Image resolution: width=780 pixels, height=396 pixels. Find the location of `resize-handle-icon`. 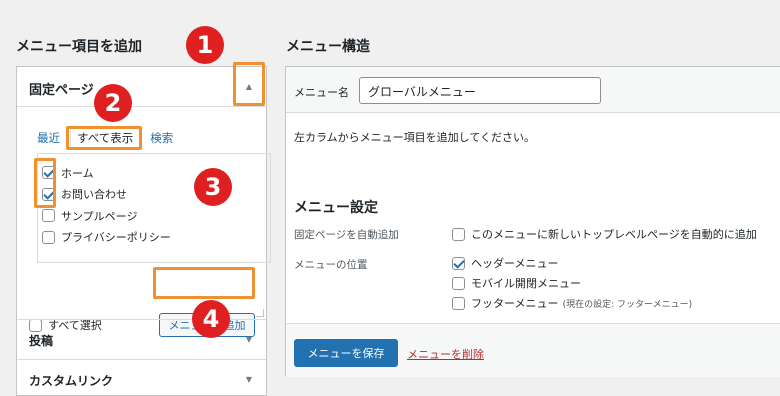

resize-handle-icon is located at coordinates (260, 313).